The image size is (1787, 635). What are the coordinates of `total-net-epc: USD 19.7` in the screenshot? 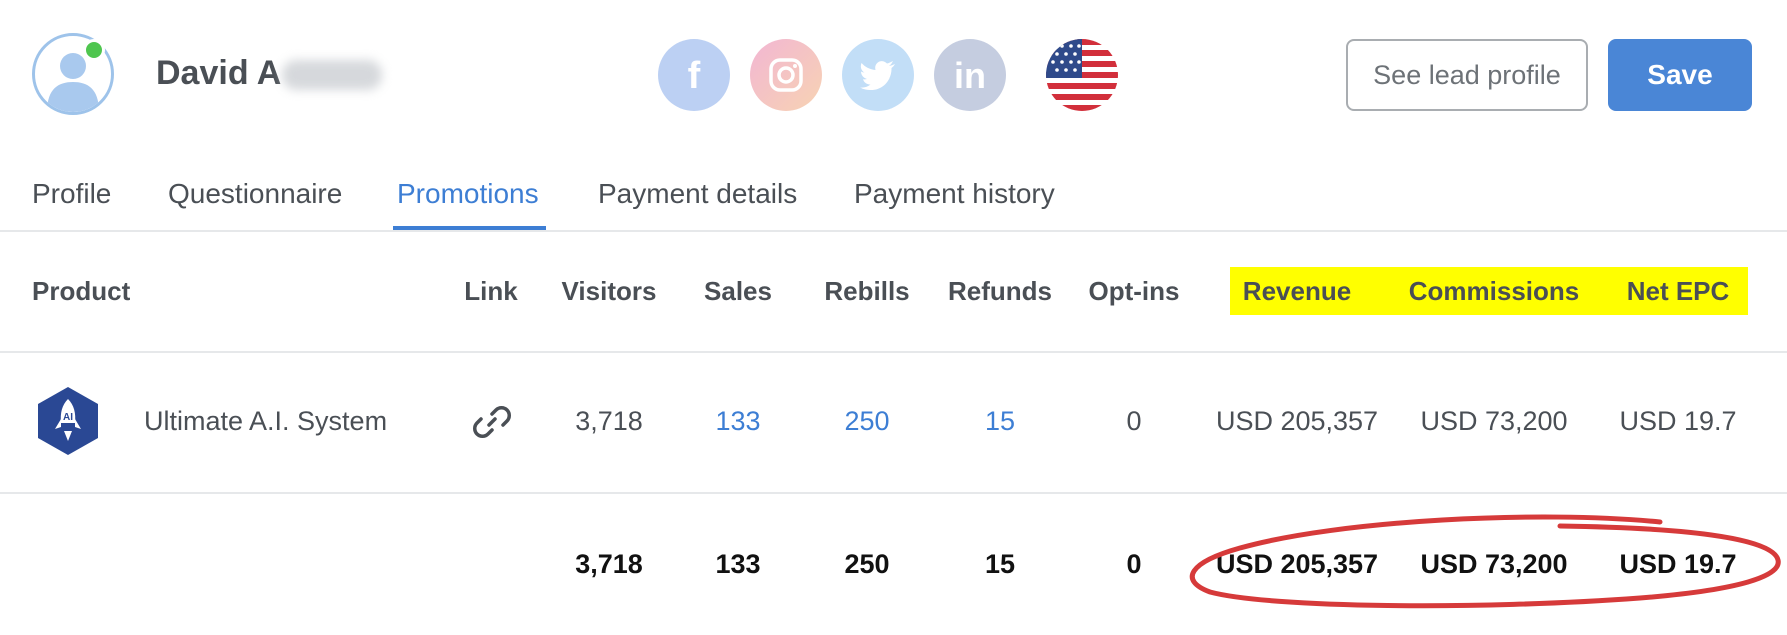 It's located at (1678, 564).